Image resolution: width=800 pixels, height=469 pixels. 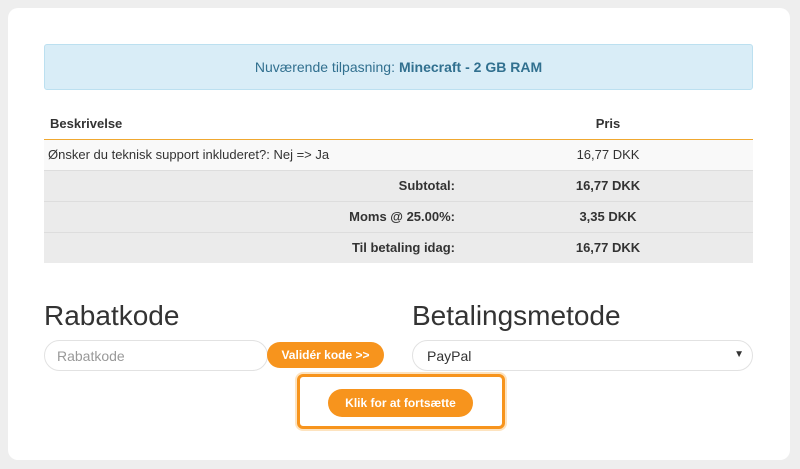 What do you see at coordinates (608, 185) in the screenshot?
I see `subtotal-value: 16,77 DKK` at bounding box center [608, 185].